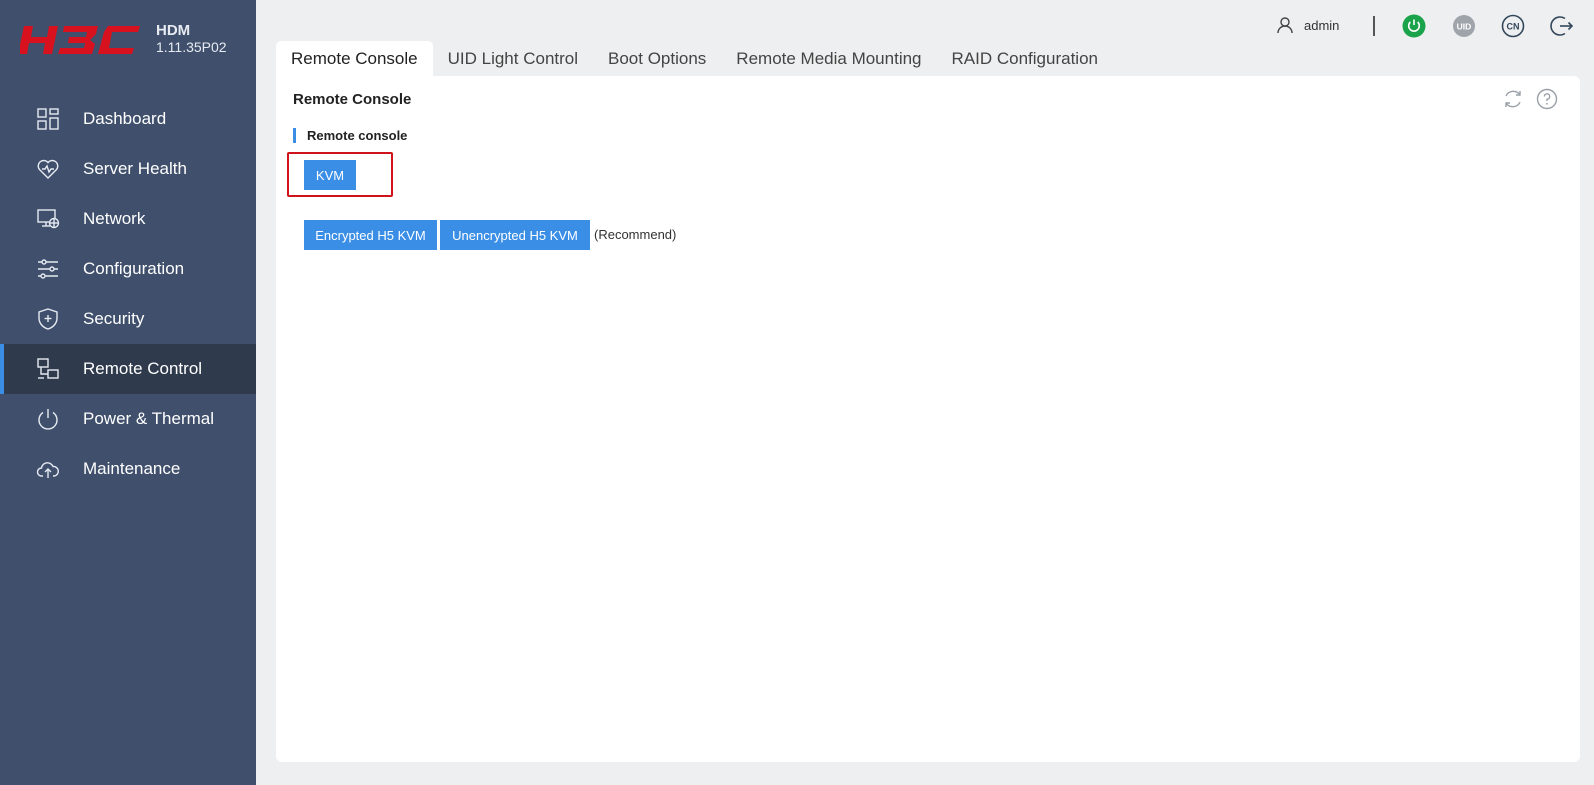 This screenshot has height=785, width=1594. What do you see at coordinates (143, 368) in the screenshot?
I see `sidebar-item-label: Remote Control` at bounding box center [143, 368].